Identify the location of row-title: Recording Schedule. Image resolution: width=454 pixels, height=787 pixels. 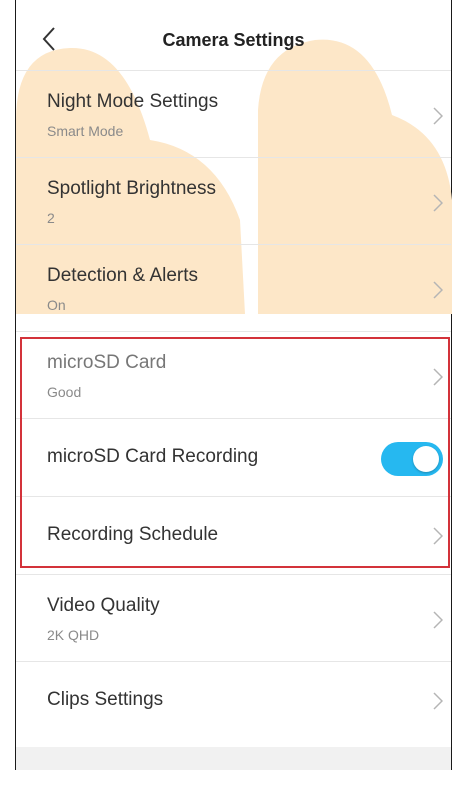
(133, 534).